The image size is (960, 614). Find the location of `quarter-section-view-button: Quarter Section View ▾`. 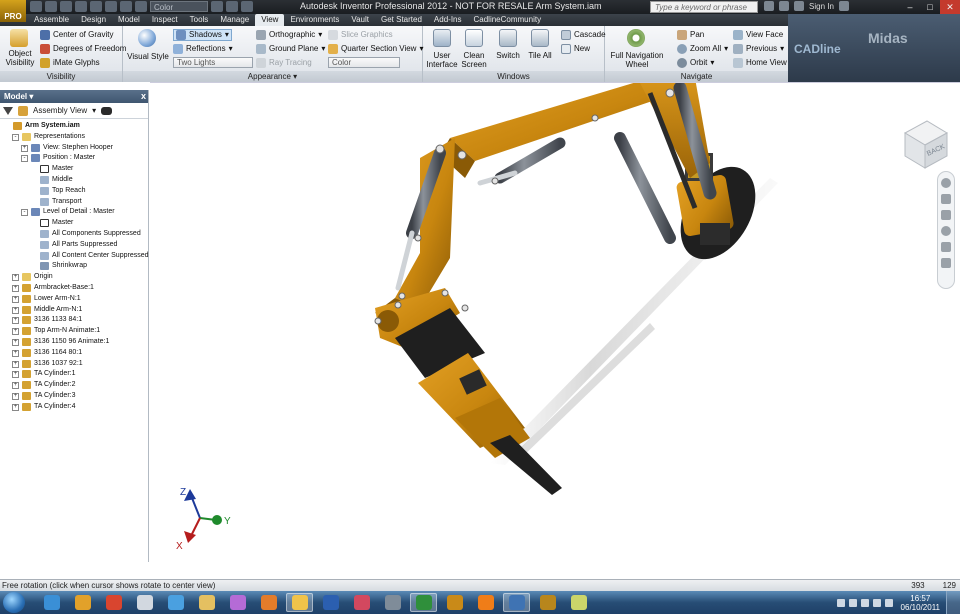

quarter-section-view-button: Quarter Section View ▾ is located at coordinates (375, 49).